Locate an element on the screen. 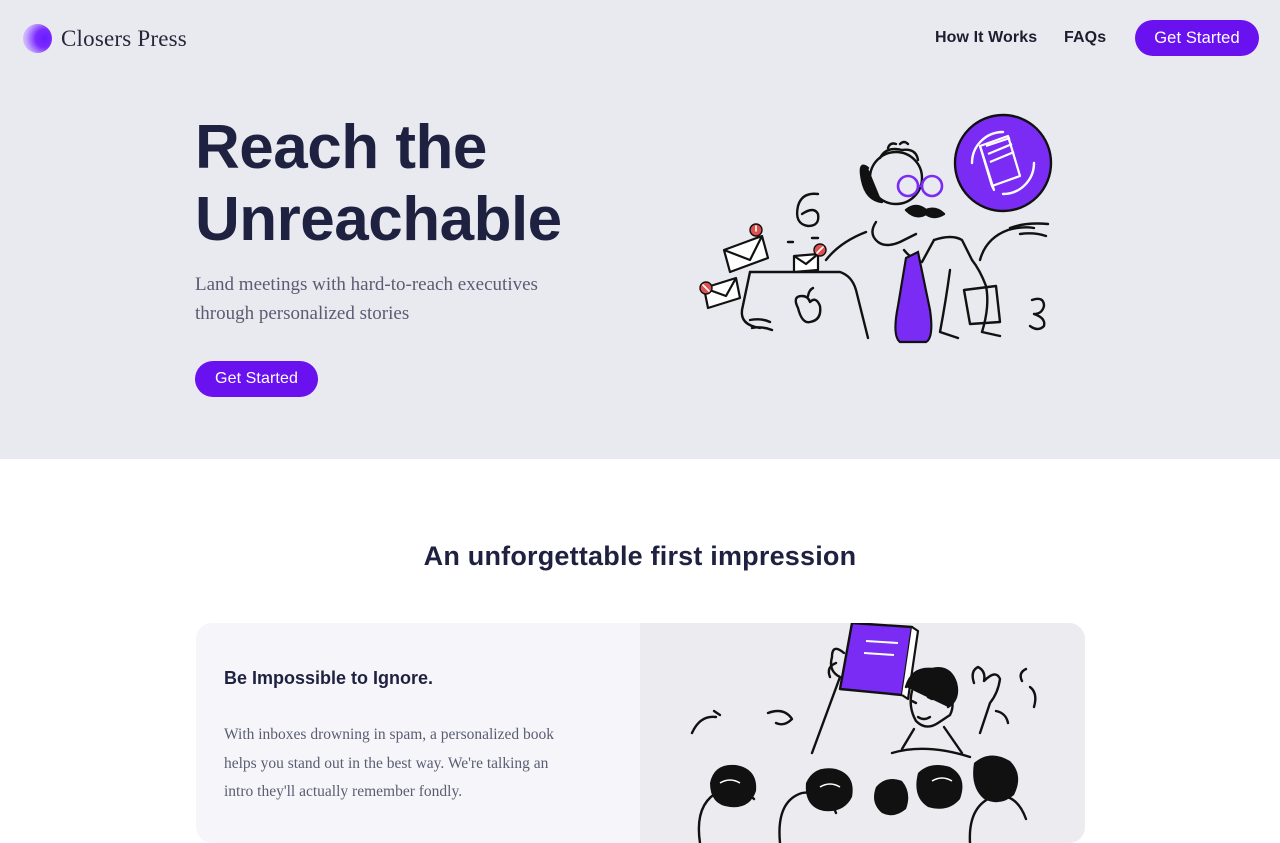 The image size is (1280, 843). brand-logo-icon is located at coordinates (37, 38).